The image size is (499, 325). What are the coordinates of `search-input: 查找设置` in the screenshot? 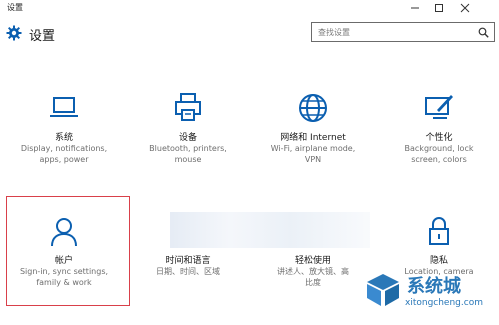 It's located at (403, 32).